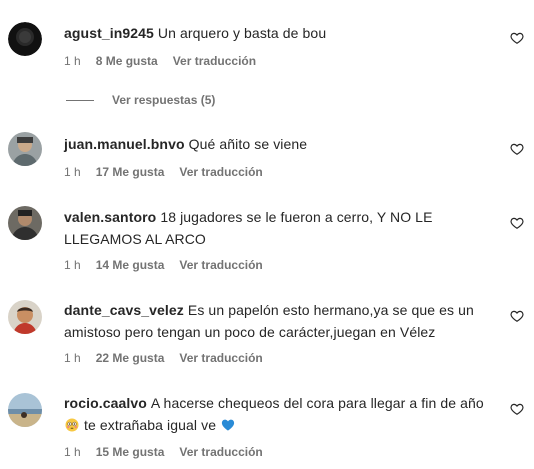 Image resolution: width=534 pixels, height=469 pixels. I want to click on comment-body: agust_in9245 Un arquero y basta de bou, so click(280, 33).